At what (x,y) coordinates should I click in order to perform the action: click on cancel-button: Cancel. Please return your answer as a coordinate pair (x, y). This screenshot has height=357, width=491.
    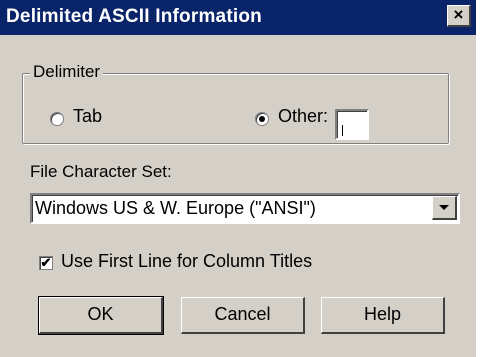
    Looking at the image, I should click on (243, 315).